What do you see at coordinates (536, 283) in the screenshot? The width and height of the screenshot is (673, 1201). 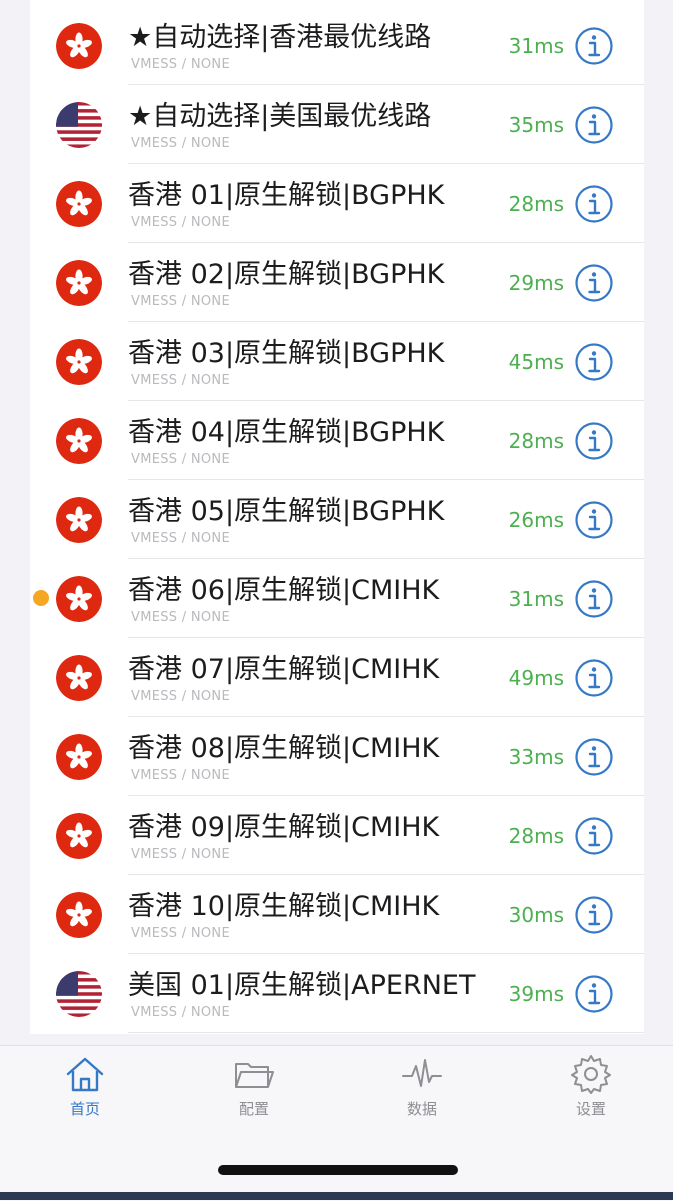 I see `server-latency: 29ms` at bounding box center [536, 283].